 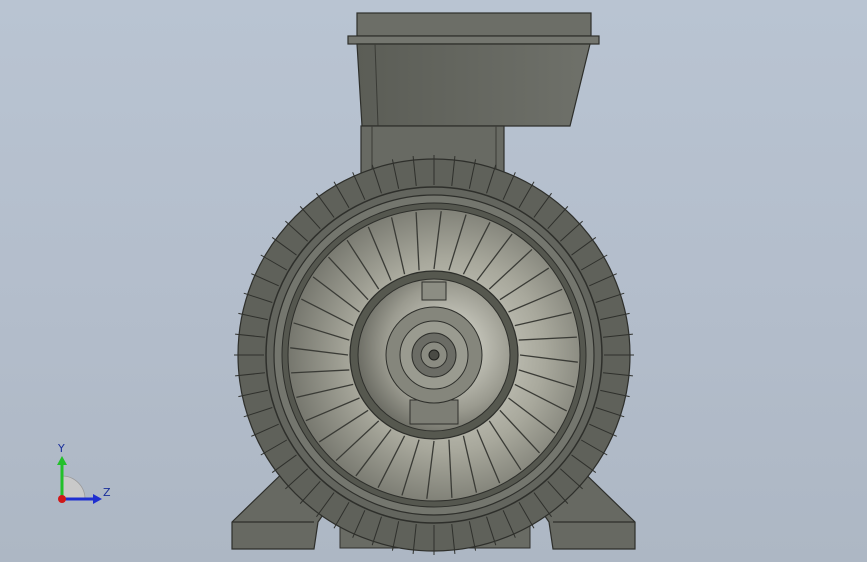 I want to click on z-axis-label: Z, so click(x=107, y=492).